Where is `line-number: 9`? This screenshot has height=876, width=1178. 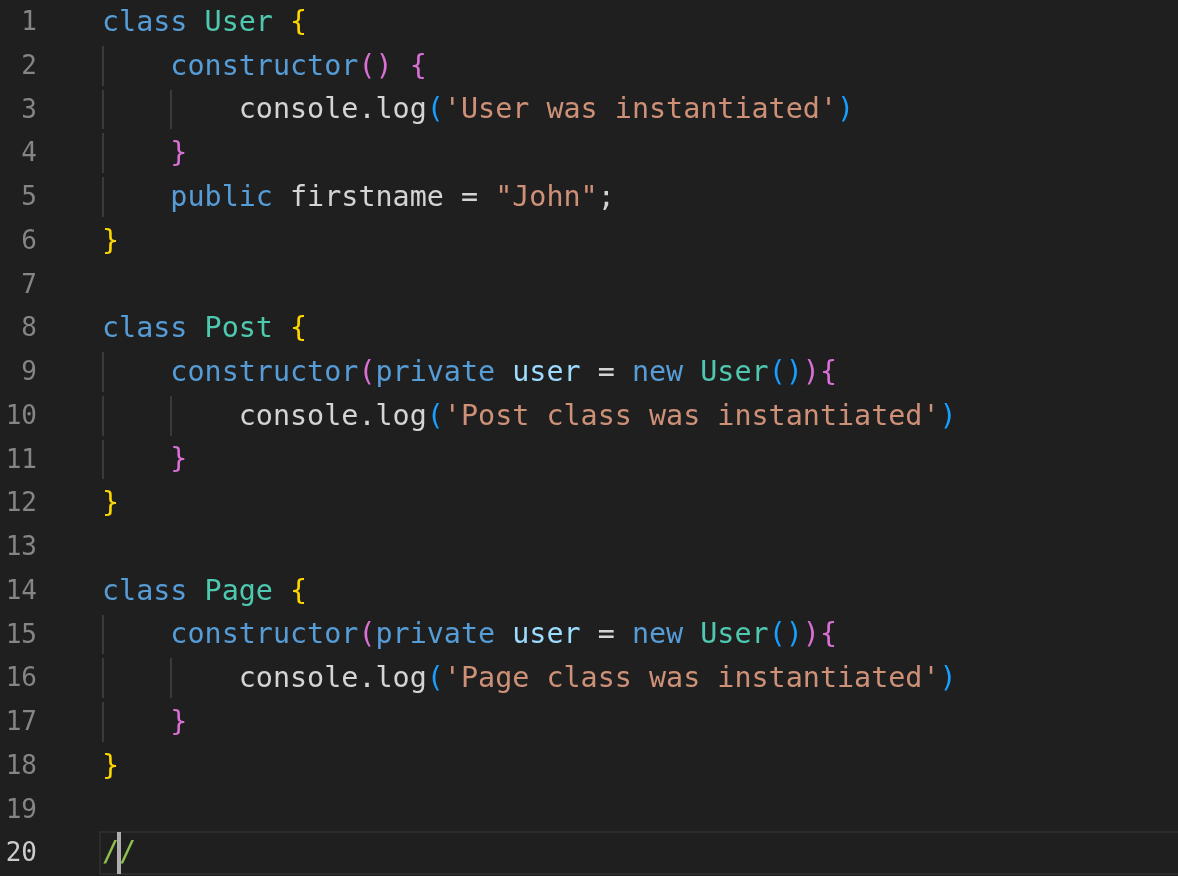
line-number: 9 is located at coordinates (28, 371).